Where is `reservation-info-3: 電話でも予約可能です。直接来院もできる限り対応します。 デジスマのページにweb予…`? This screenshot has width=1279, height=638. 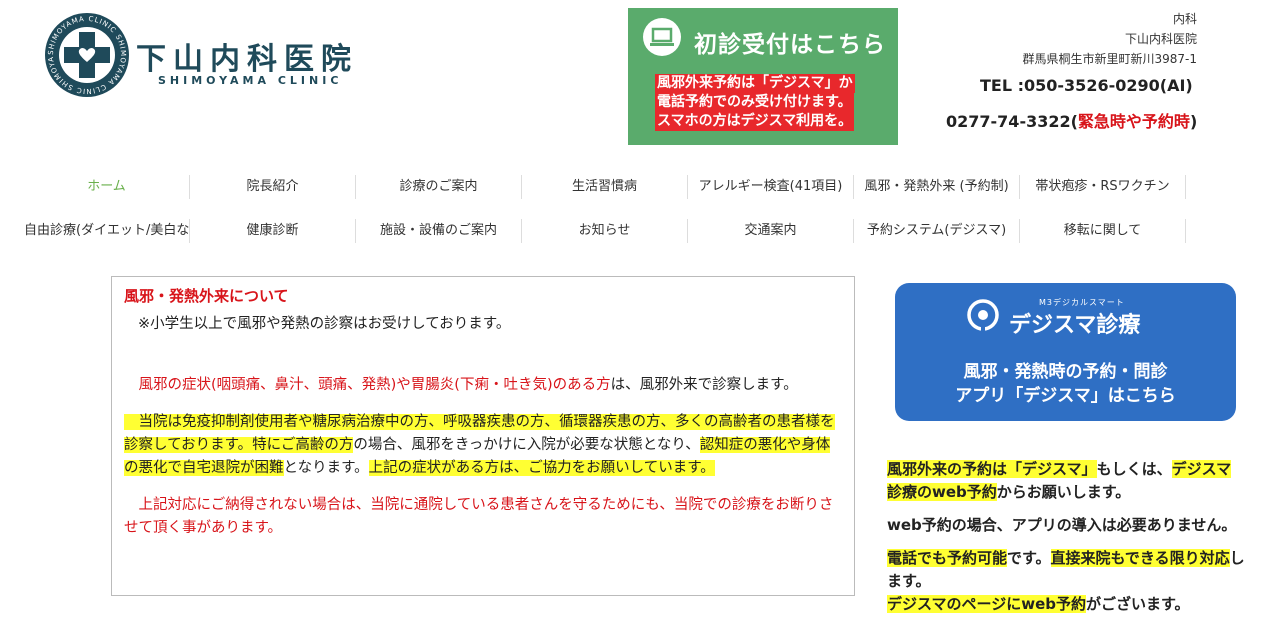
reservation-info-3: 電話でも予約可能です。直接来院もできる限り対応します。 デジスマのページにweb予… is located at coordinates (1066, 581).